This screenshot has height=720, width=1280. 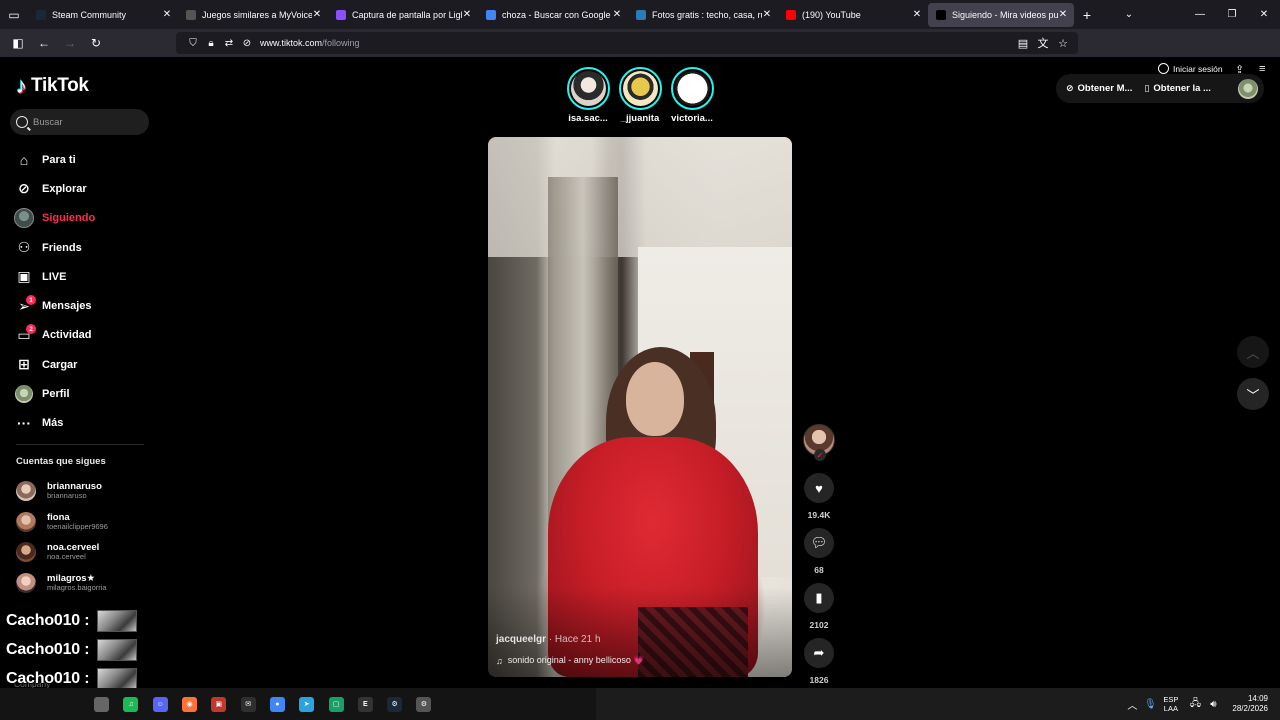 I want to click on sidebar-item-cargar: ⊞ Cargar, so click(x=84, y=364).